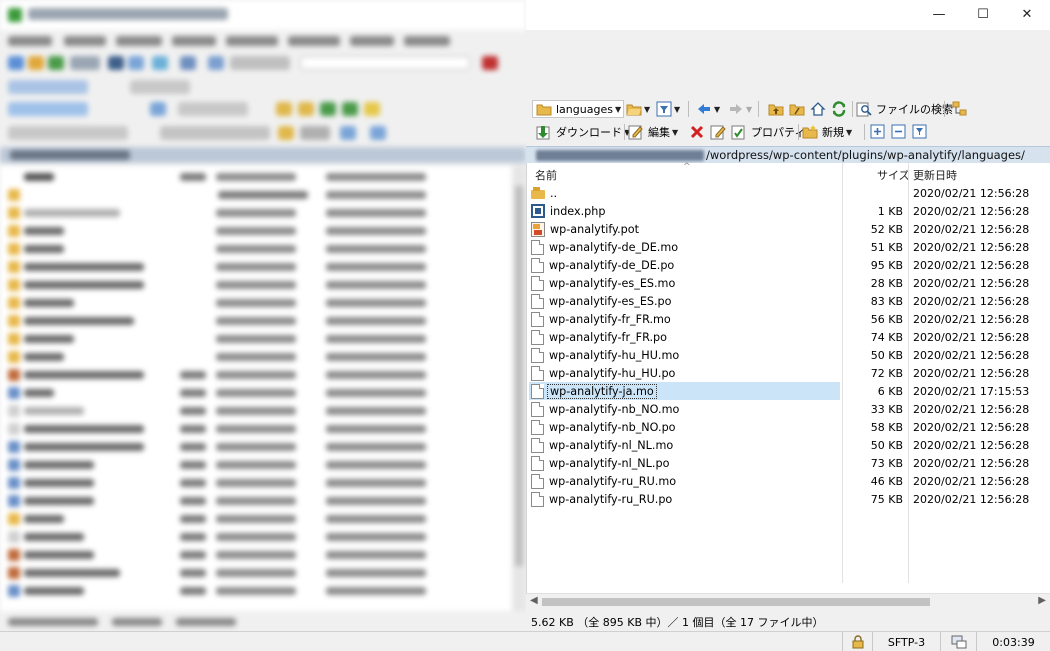 The height and width of the screenshot is (651, 1050). Describe the element at coordinates (886, 265) in the screenshot. I see `file-size: 95 KB` at that location.